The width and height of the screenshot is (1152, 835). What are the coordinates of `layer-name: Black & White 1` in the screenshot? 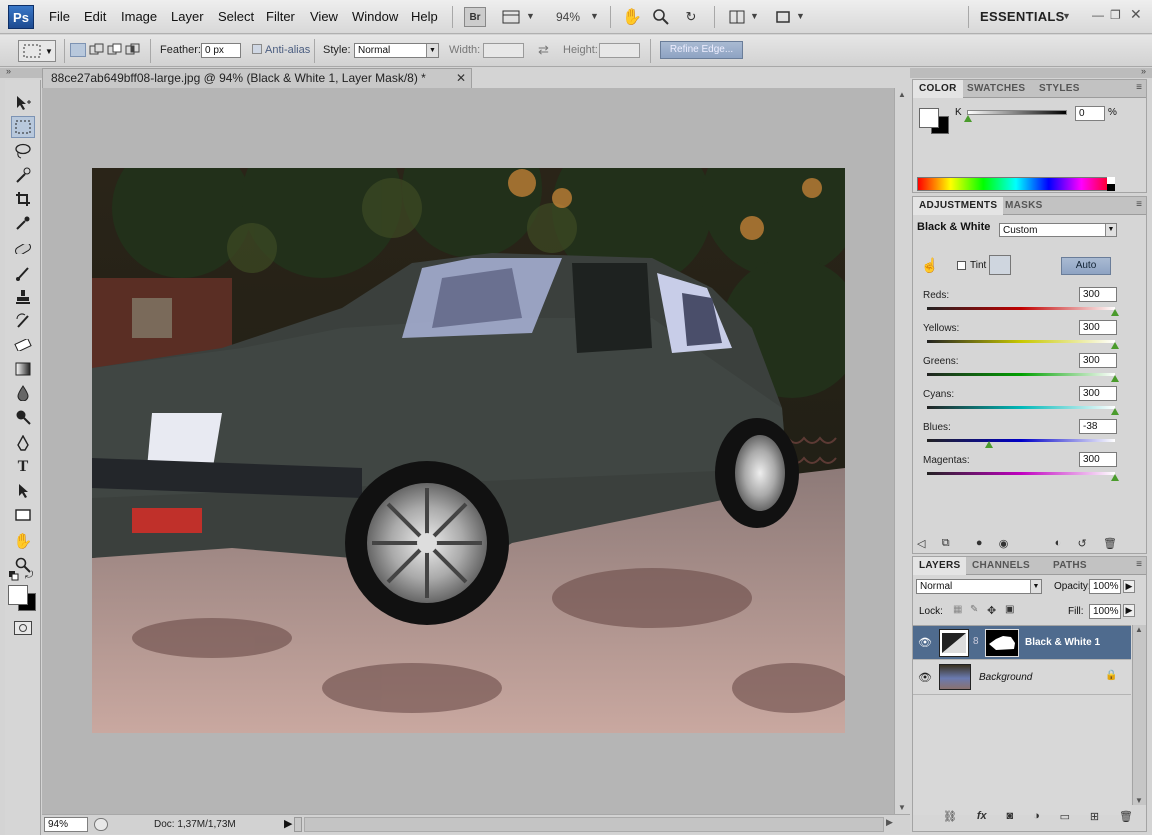 It's located at (1062, 642).